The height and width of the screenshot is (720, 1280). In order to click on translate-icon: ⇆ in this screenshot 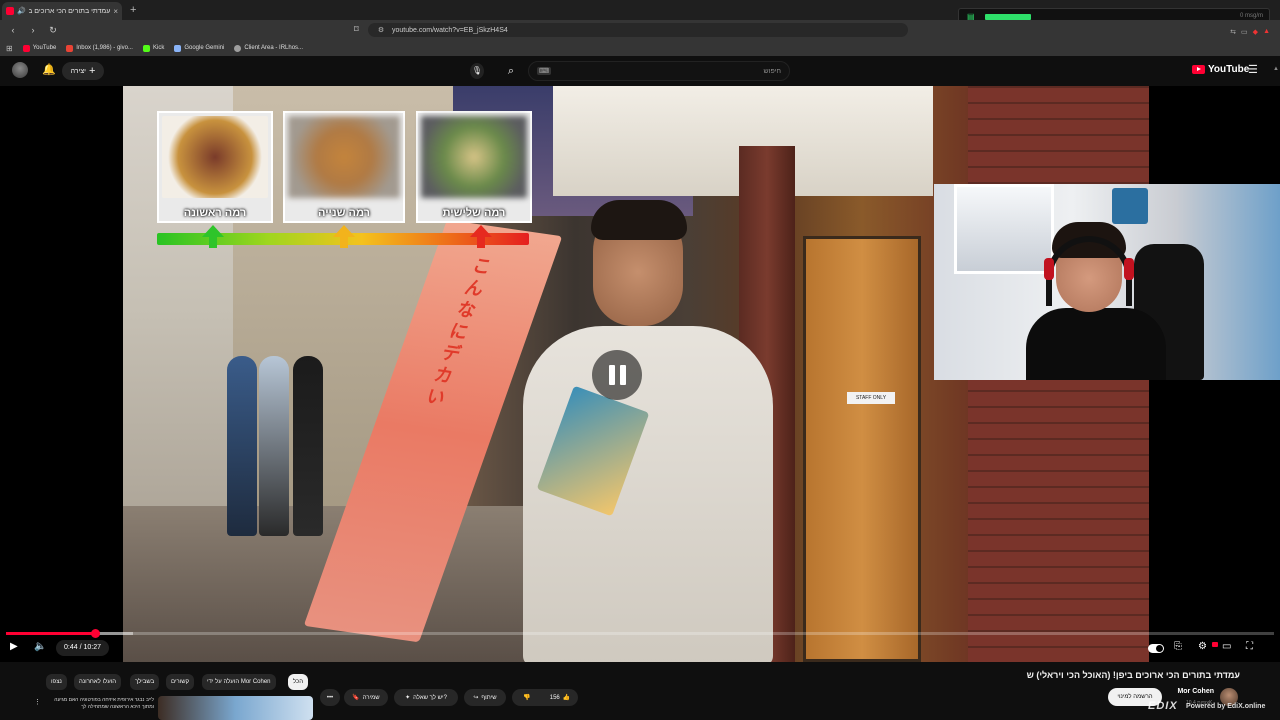, I will do `click(1233, 32)`.